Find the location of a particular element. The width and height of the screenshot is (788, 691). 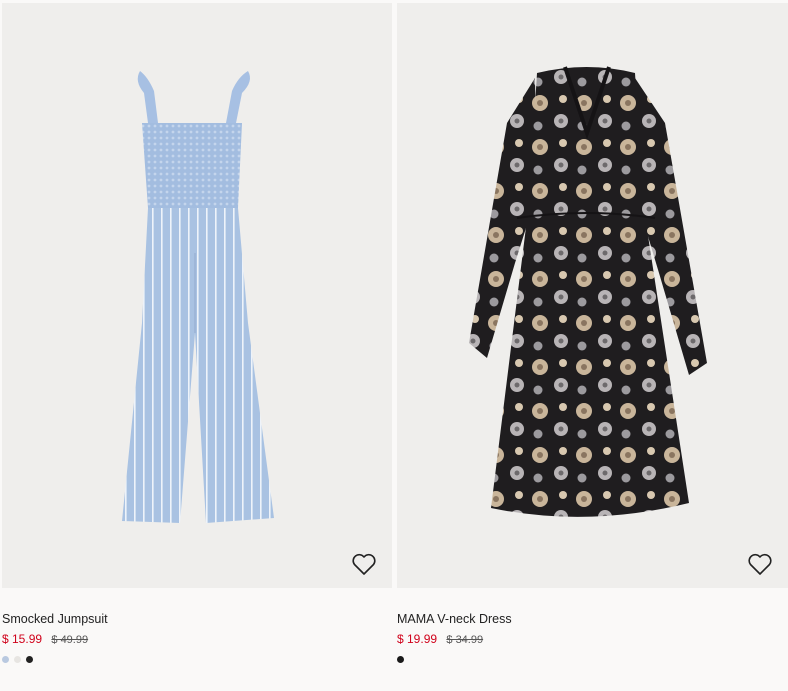

sale-price: $ 19.99 is located at coordinates (417, 639).